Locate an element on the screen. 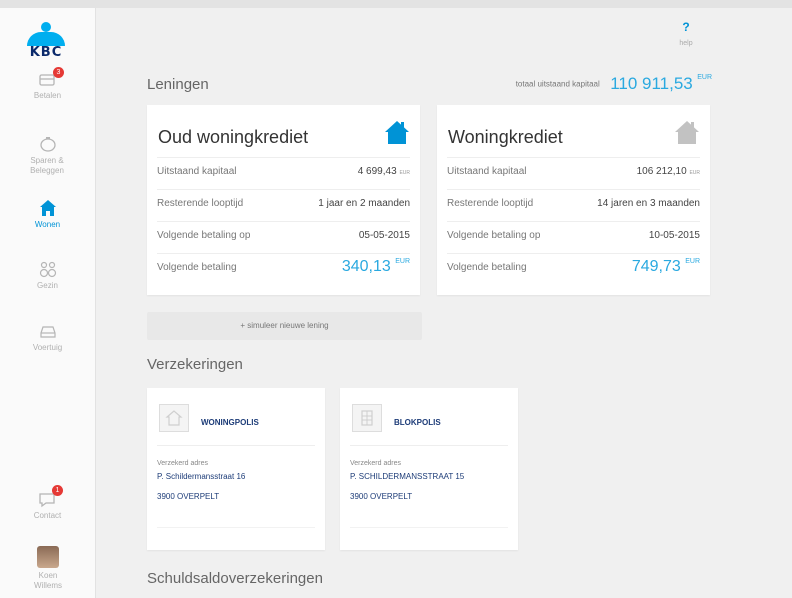 Image resolution: width=792 pixels, height=598 pixels. row-value: 1 jaar en 2 maanden is located at coordinates (364, 203).